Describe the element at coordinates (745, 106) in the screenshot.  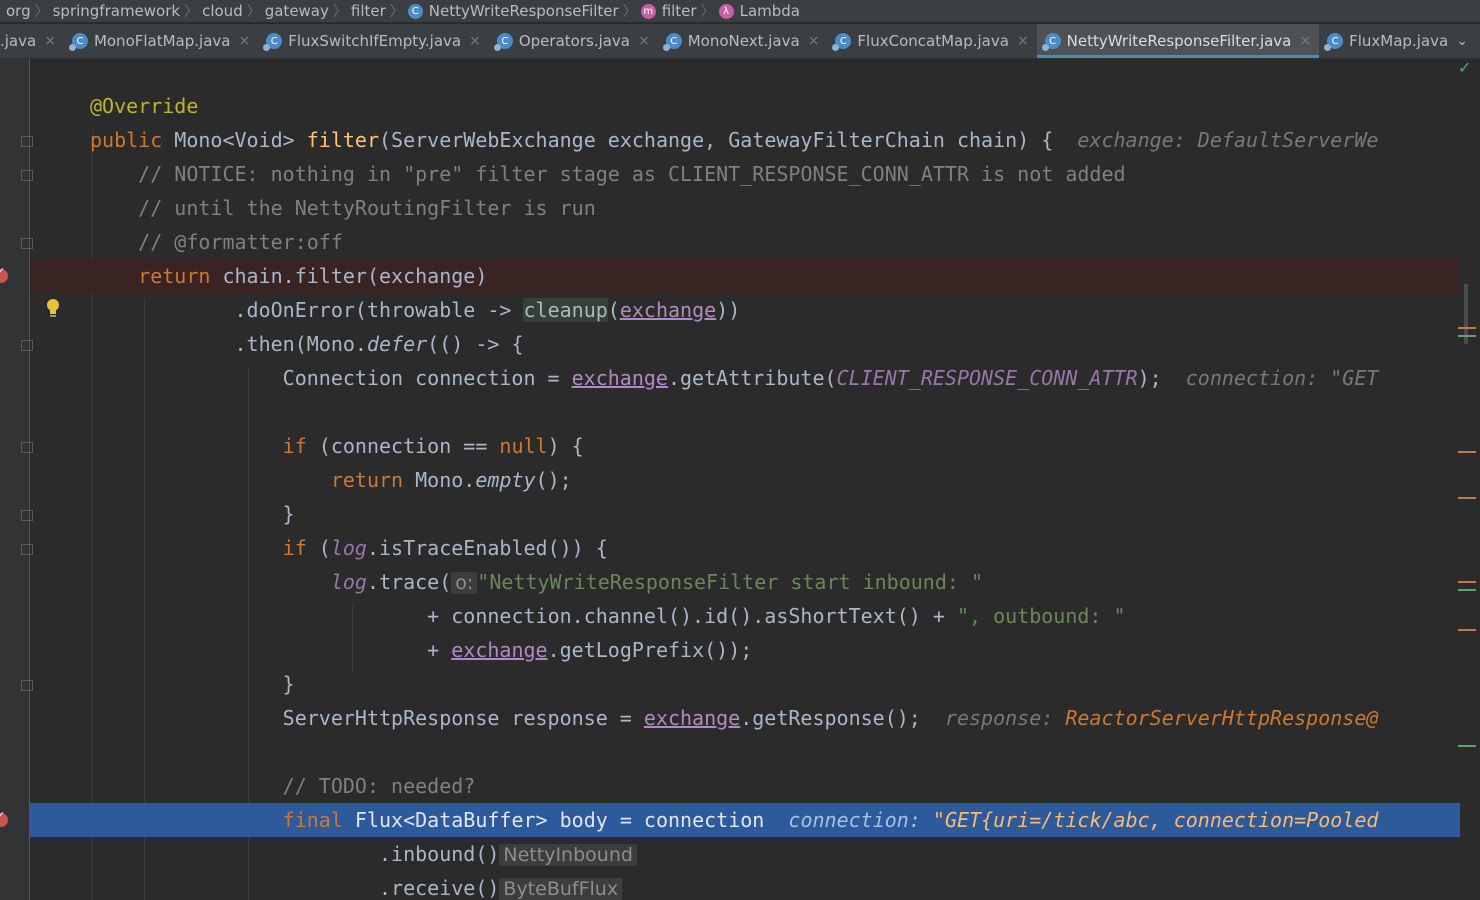
I see `code-line: @Override` at that location.